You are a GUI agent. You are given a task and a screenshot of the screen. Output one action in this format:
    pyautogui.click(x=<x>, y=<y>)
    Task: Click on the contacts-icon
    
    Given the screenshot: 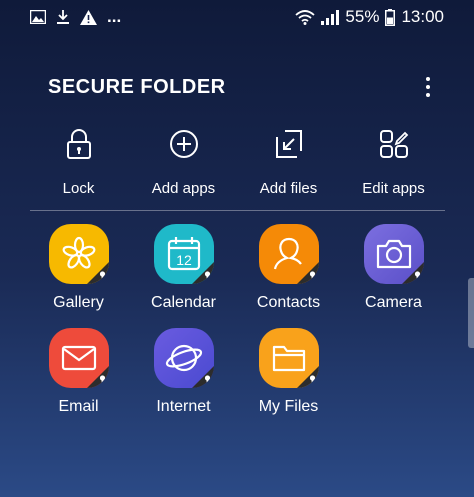 What is the action you would take?
    pyautogui.click(x=288, y=254)
    